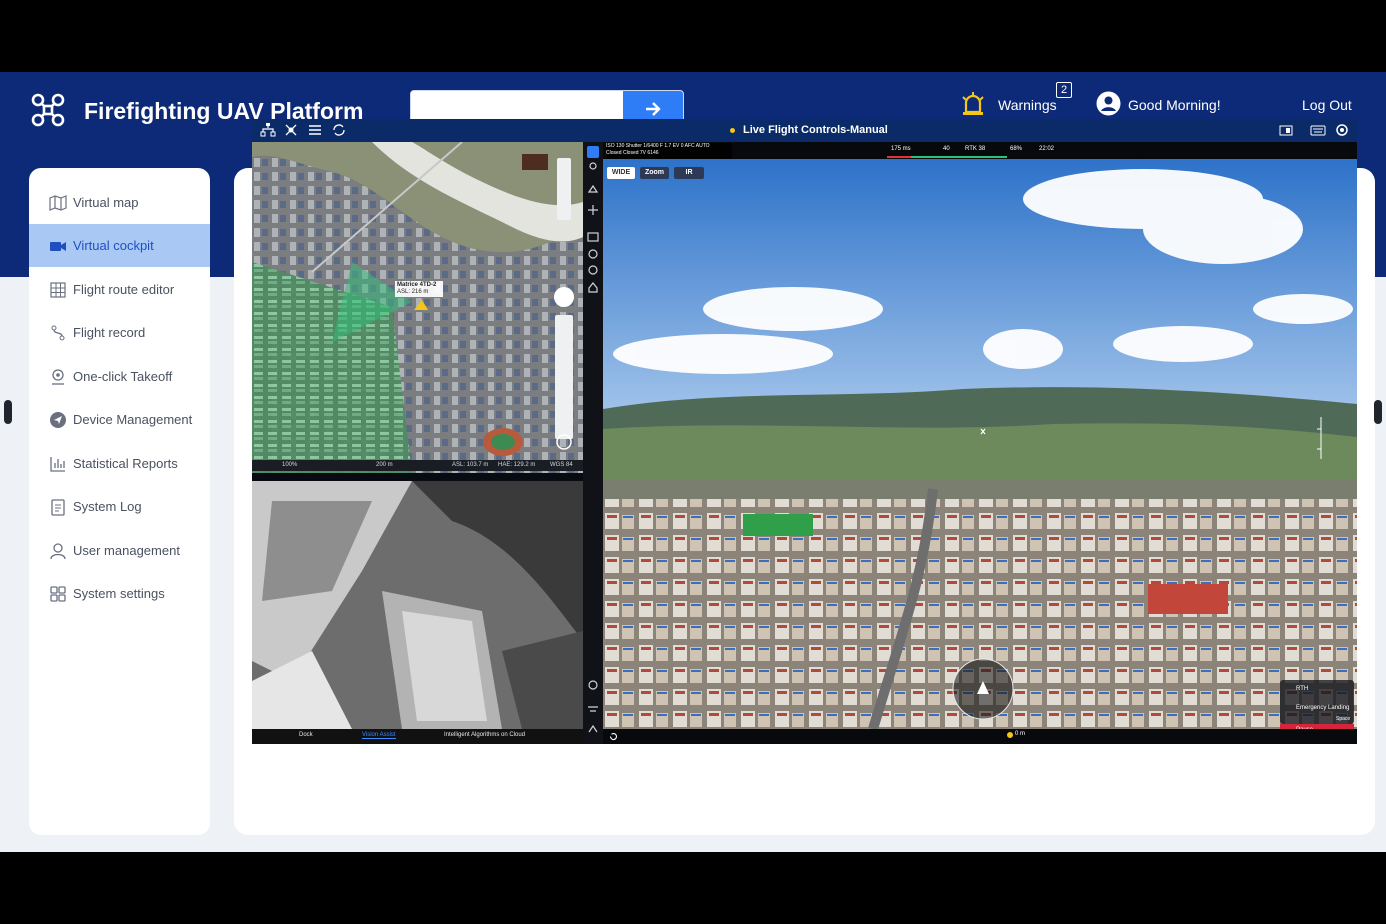  Describe the element at coordinates (1342, 130) in the screenshot. I see `settings-icon` at that location.